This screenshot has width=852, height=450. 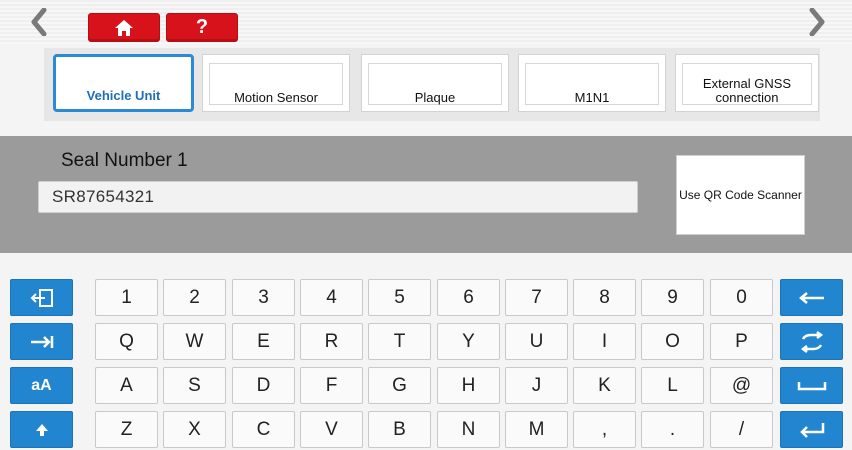 I want to click on seal-number-input: SR87654321, so click(x=338, y=197).